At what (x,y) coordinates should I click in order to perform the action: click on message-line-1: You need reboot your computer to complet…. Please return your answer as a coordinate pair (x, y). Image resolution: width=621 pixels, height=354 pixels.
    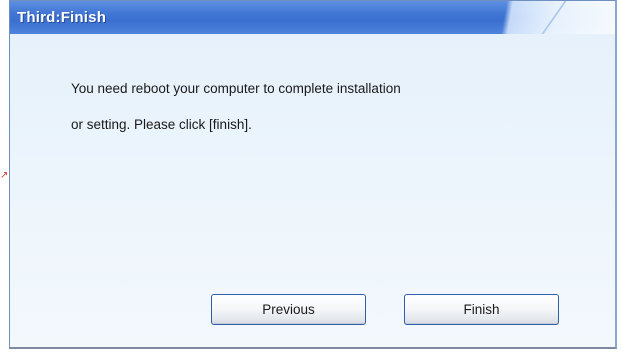
    Looking at the image, I should click on (236, 88).